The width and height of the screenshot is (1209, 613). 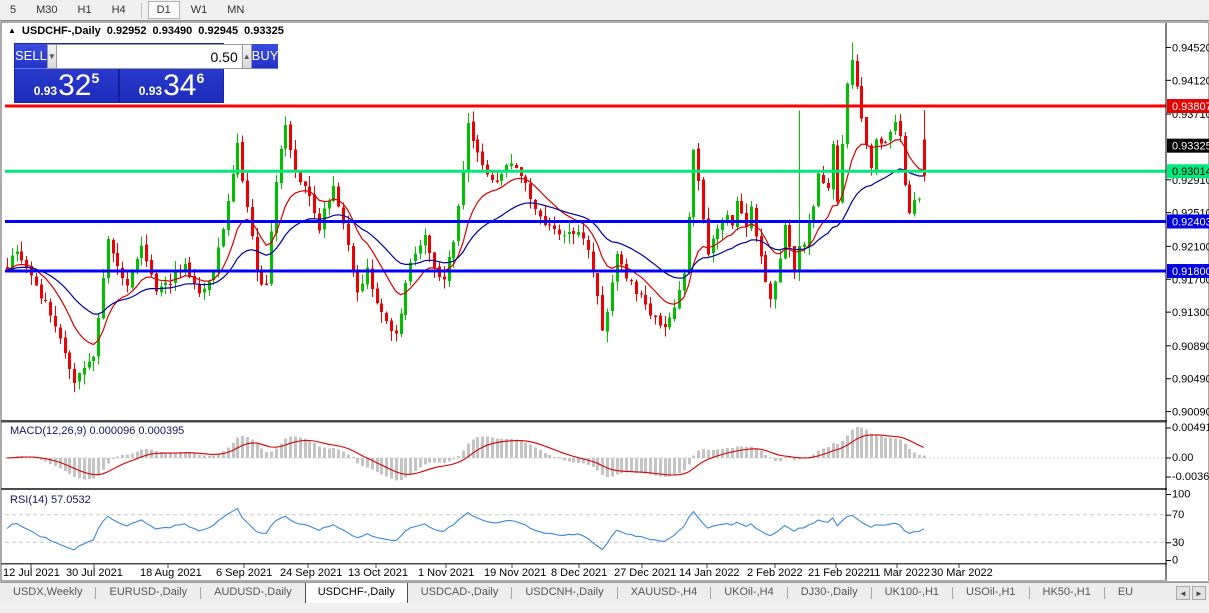 I want to click on tab-hk50-h1: HK50-,H1, so click(x=1067, y=593).